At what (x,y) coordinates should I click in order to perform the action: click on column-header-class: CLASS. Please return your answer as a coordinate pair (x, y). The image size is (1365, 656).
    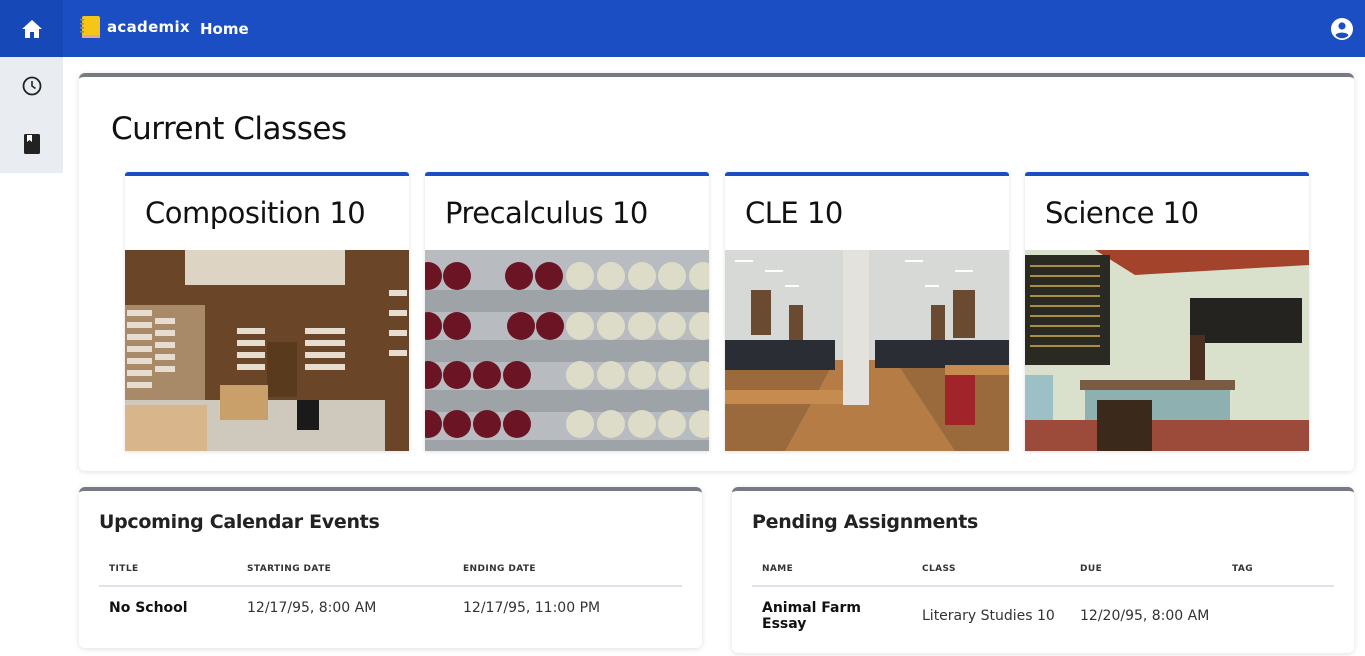
    Looking at the image, I should click on (991, 573).